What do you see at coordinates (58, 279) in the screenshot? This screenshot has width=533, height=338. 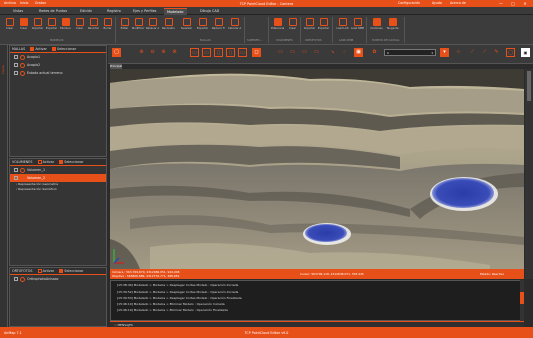 I see `list-item: OrthophotoAnisaac` at bounding box center [58, 279].